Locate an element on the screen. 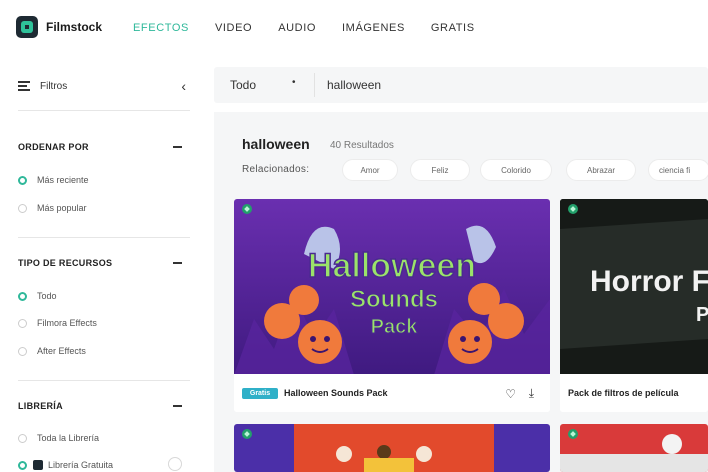  nav-gratis: GRATIS is located at coordinates (453, 28).